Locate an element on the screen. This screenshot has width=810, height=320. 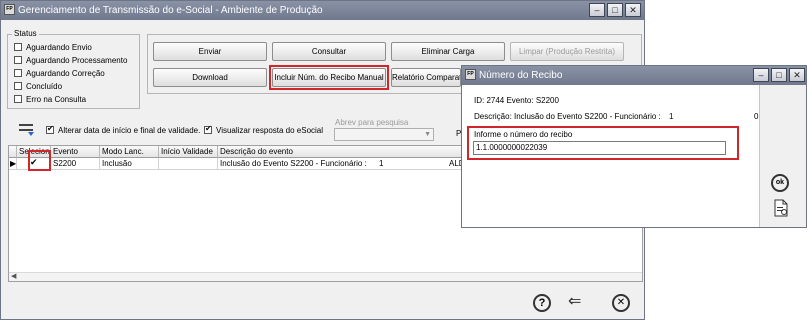
relatorio-comparativo-button: Relatório Comparativo is located at coordinates (426, 77).